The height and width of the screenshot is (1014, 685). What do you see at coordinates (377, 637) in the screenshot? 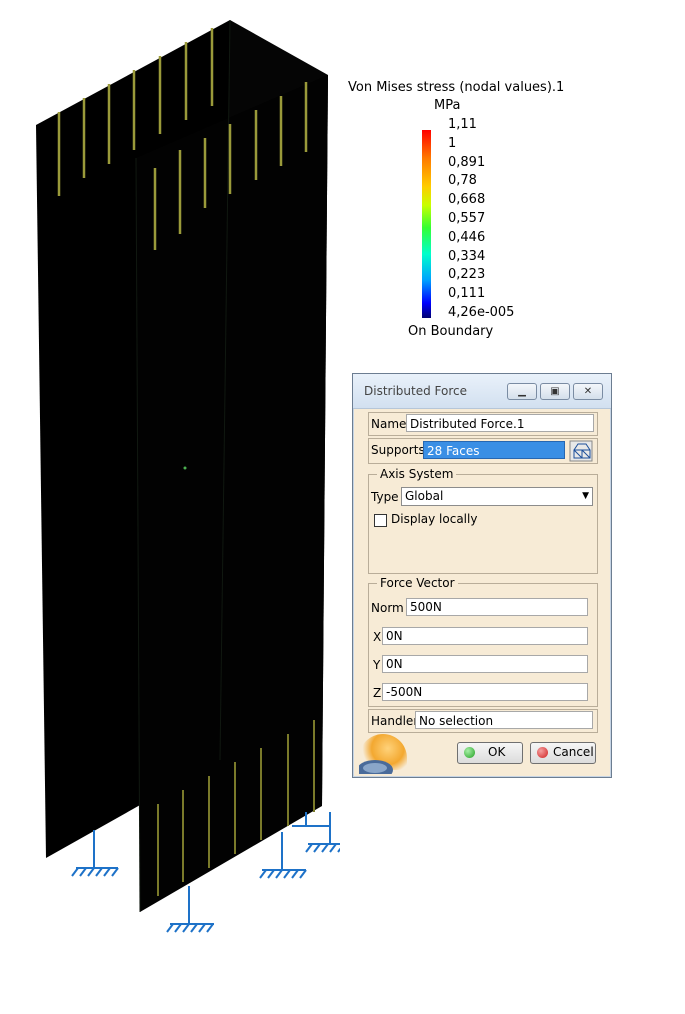
I see `x-label: X` at bounding box center [377, 637].